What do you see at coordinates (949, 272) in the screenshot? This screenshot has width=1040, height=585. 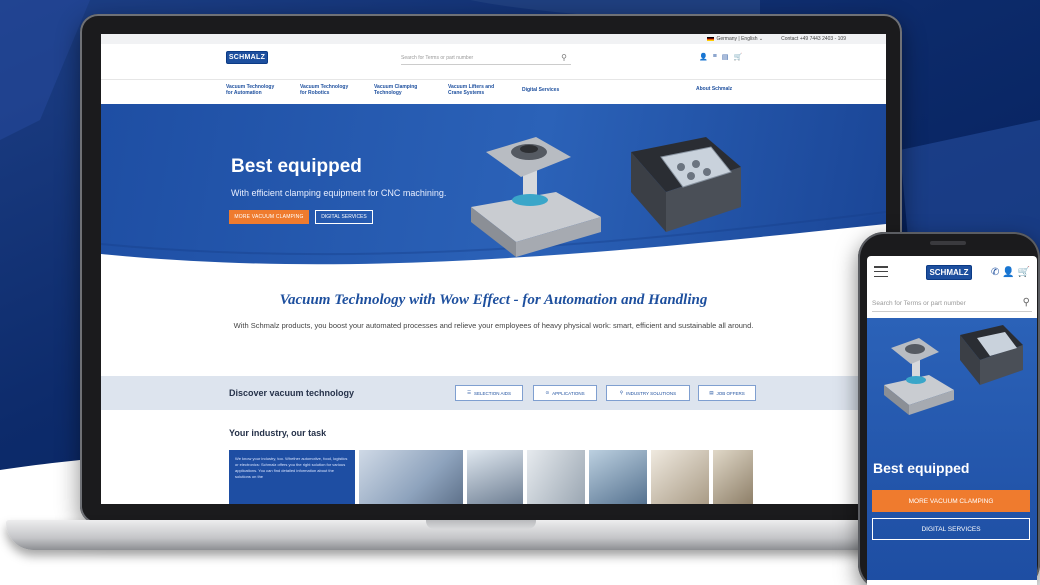 I see `phone-schmalz-logo: SCHMALZ` at bounding box center [949, 272].